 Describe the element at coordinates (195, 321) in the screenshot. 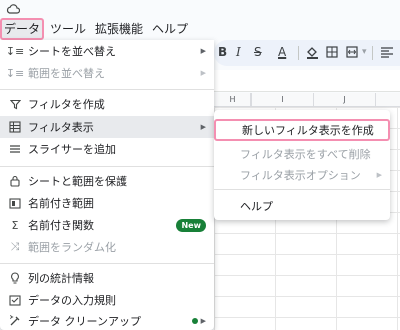

I see `new-indicator-dot` at that location.